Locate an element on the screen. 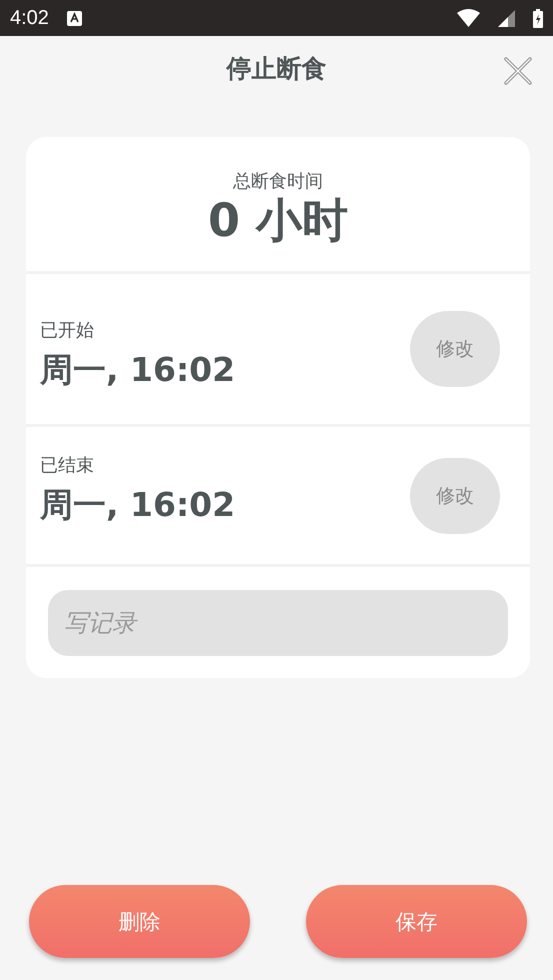  time-label: 已开始 is located at coordinates (67, 330).